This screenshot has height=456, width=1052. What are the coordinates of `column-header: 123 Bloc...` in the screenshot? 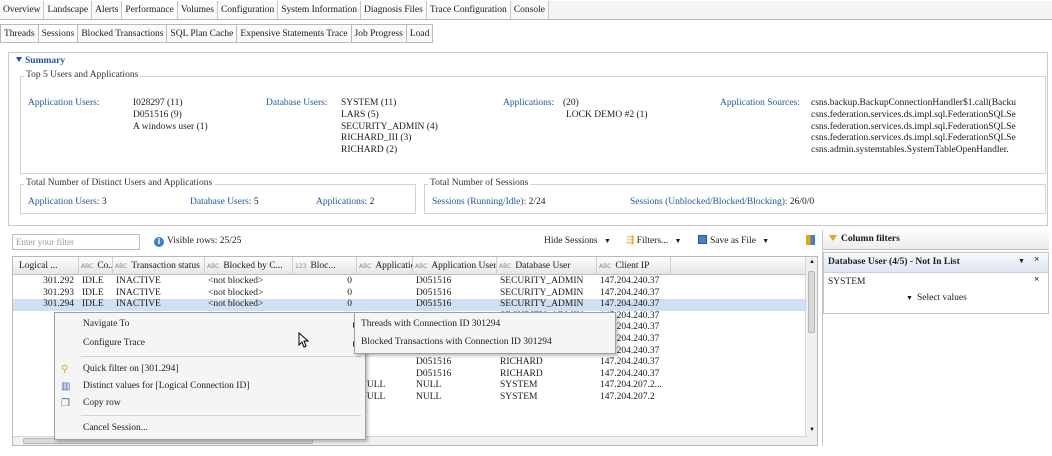 It's located at (325, 266).